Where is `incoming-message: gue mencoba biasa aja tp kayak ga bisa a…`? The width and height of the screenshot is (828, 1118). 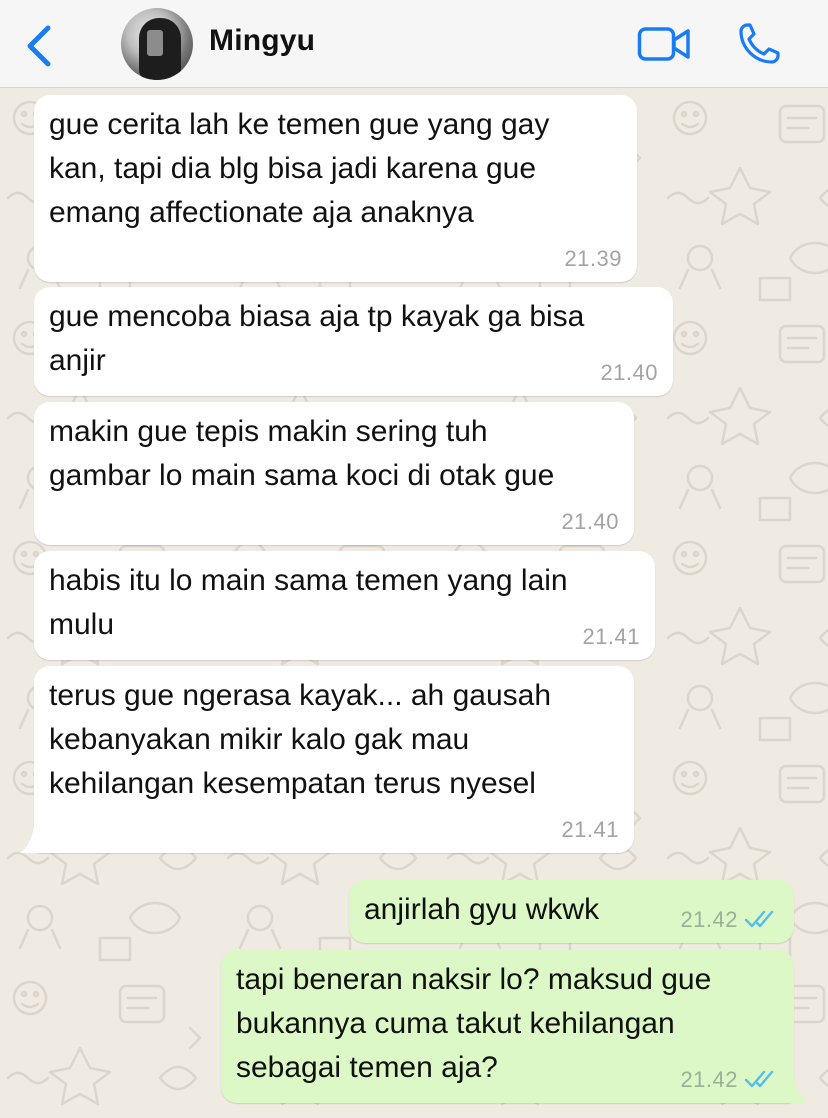
incoming-message: gue mencoba biasa aja tp kayak ga bisa a… is located at coordinates (353, 341).